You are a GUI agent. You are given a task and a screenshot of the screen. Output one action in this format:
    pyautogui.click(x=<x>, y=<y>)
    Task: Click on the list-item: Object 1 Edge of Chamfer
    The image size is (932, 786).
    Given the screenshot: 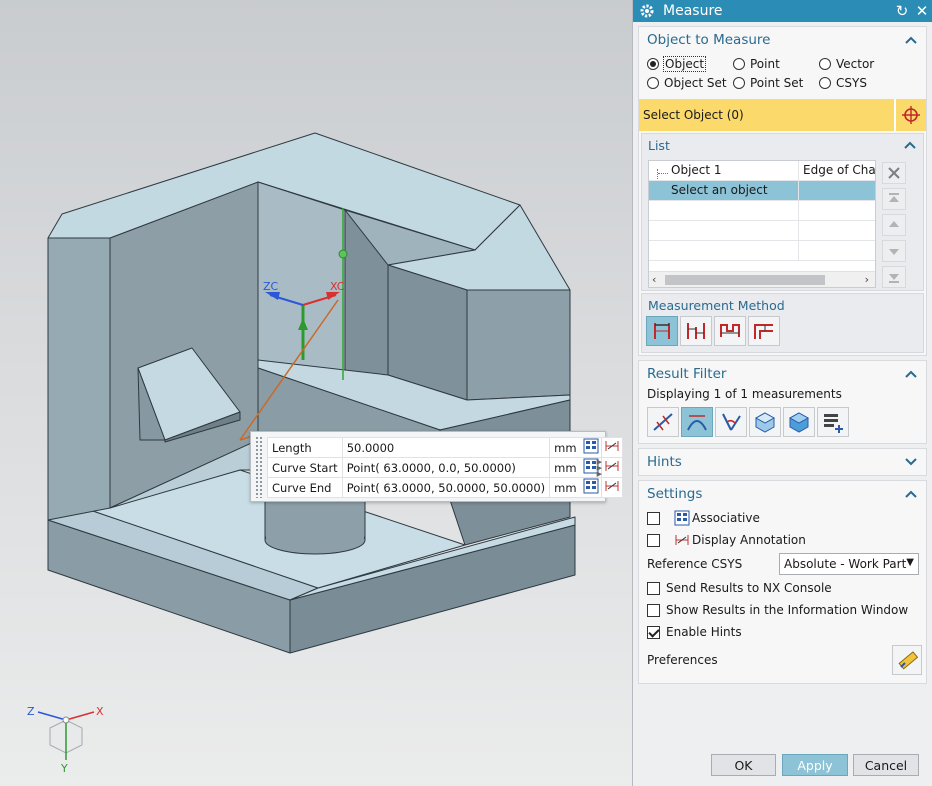 What is the action you would take?
    pyautogui.click(x=762, y=171)
    